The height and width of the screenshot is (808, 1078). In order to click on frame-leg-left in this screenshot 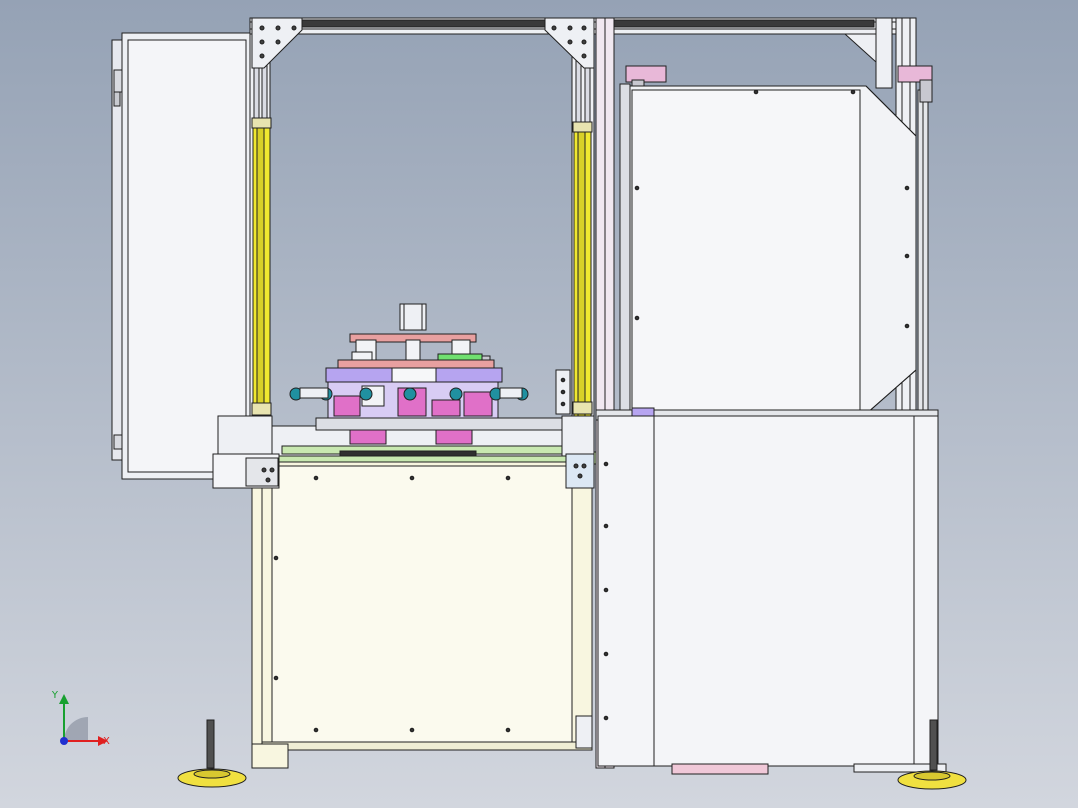, I will do `click(270, 756)`.